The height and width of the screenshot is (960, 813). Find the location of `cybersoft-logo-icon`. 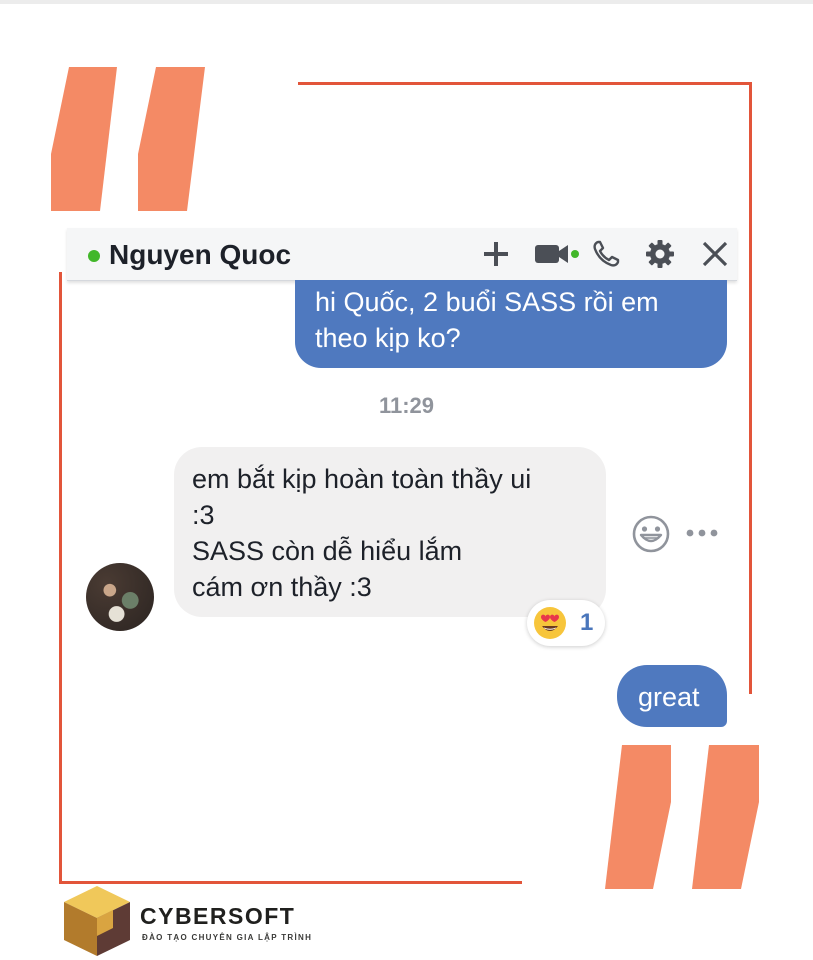

cybersoft-logo-icon is located at coordinates (97, 921).